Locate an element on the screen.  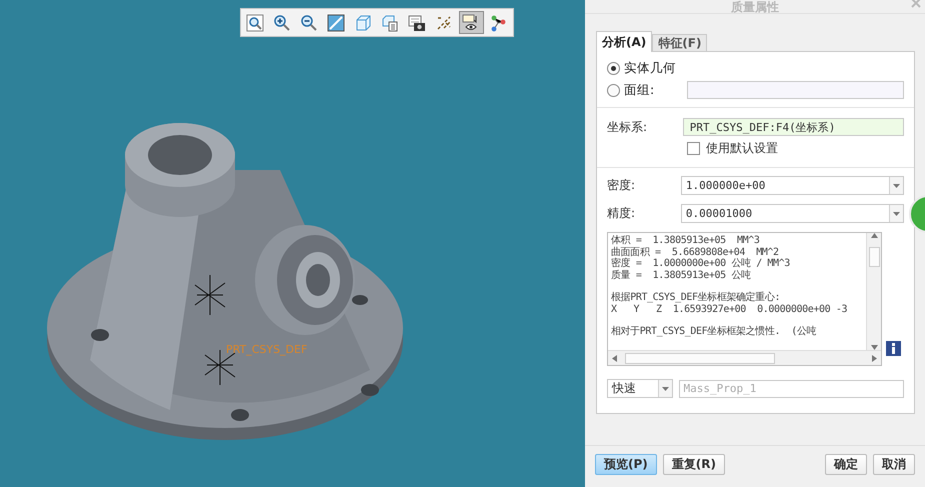
close-icon is located at coordinates (916, 4).